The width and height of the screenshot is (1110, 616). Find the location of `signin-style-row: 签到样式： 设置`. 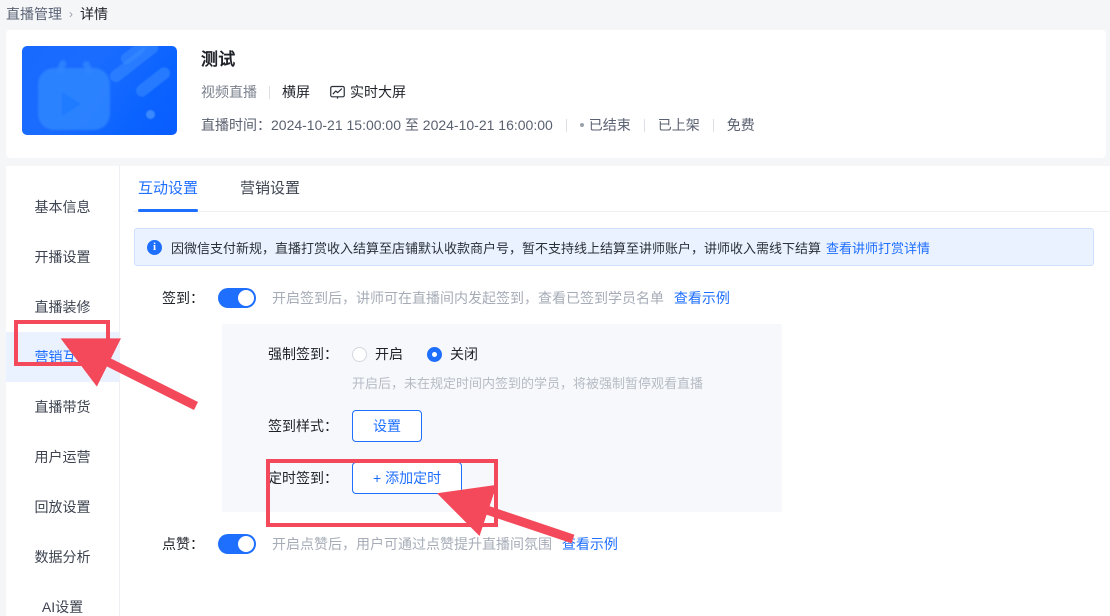

signin-style-row: 签到样式： 设置 is located at coordinates (518, 426).